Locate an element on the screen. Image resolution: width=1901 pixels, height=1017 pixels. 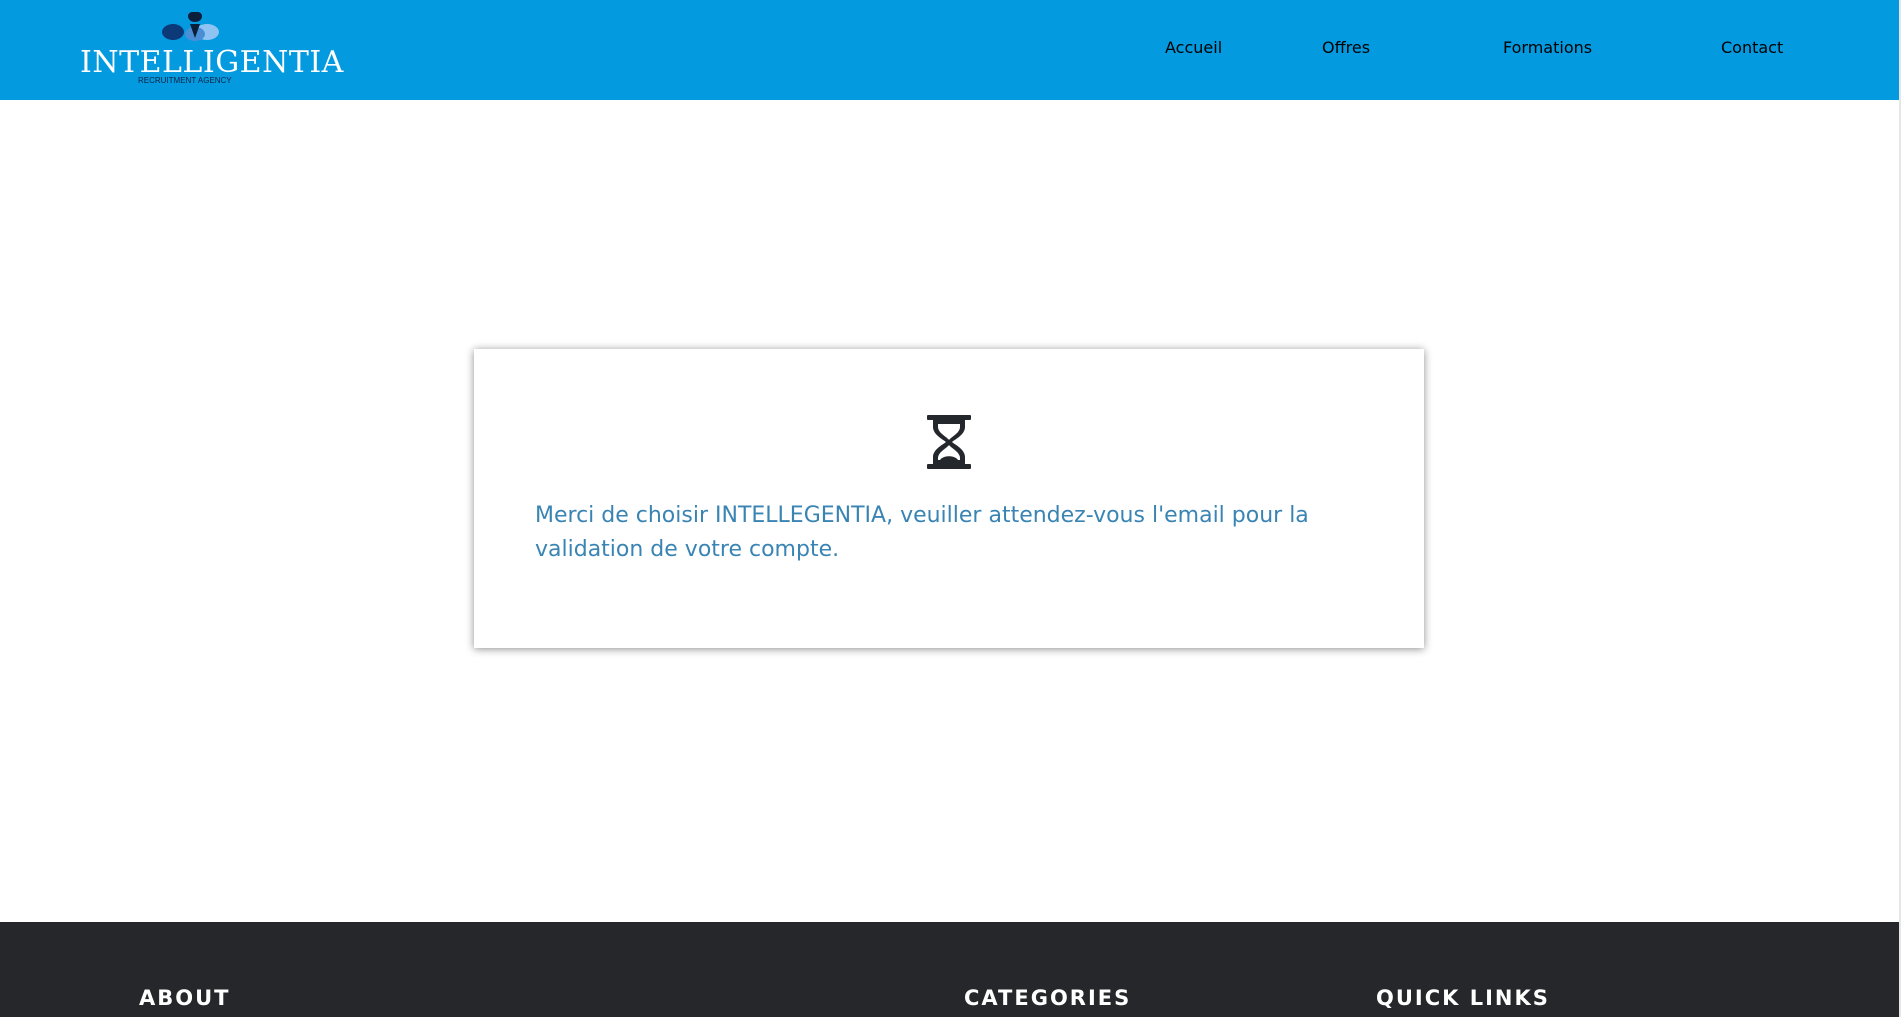
nav-item-label: Offres is located at coordinates (1346, 47).